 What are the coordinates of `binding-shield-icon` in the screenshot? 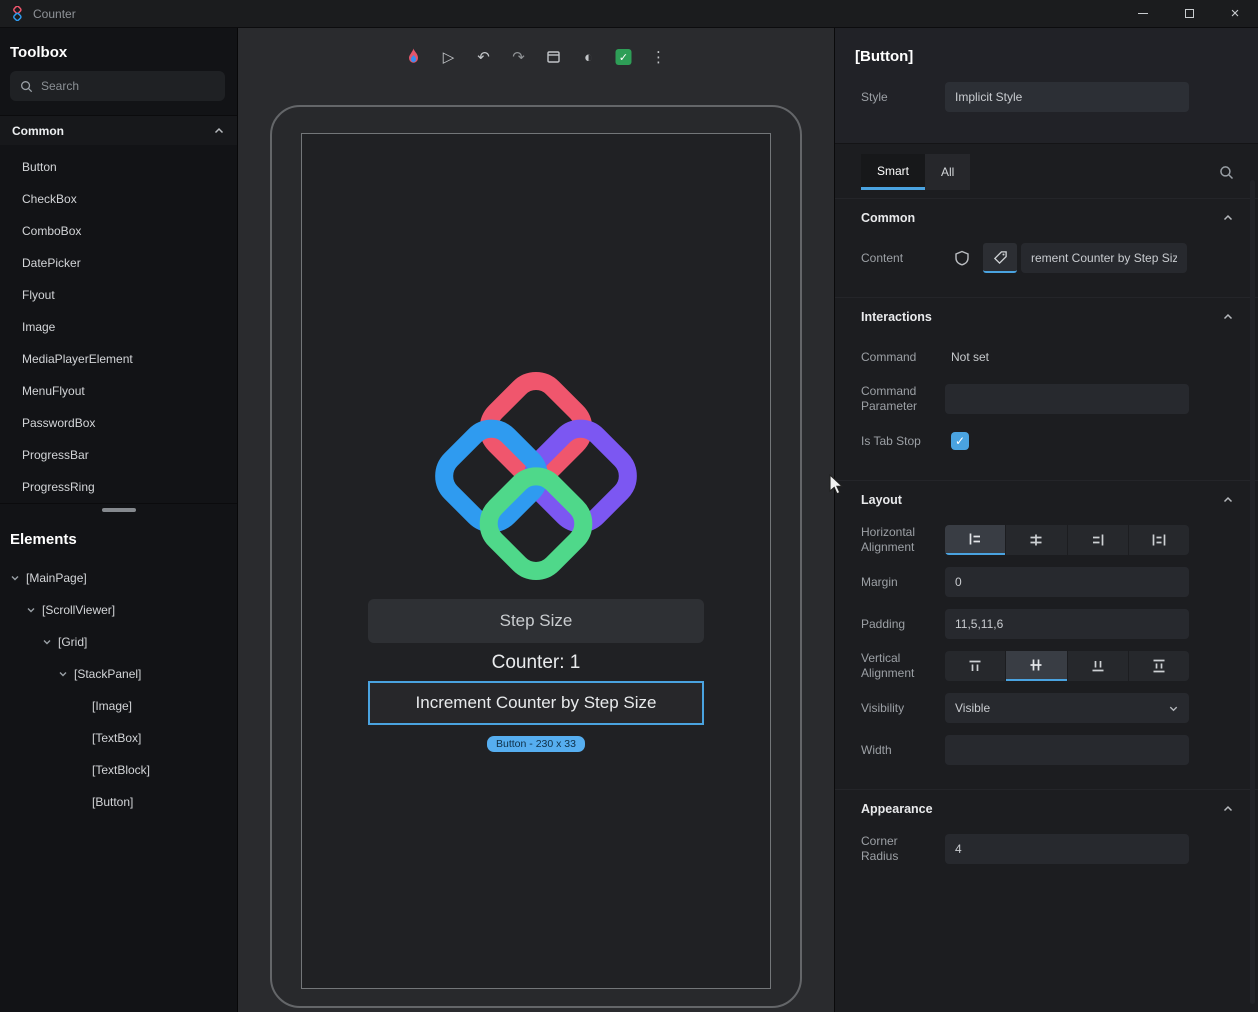 It's located at (962, 258).